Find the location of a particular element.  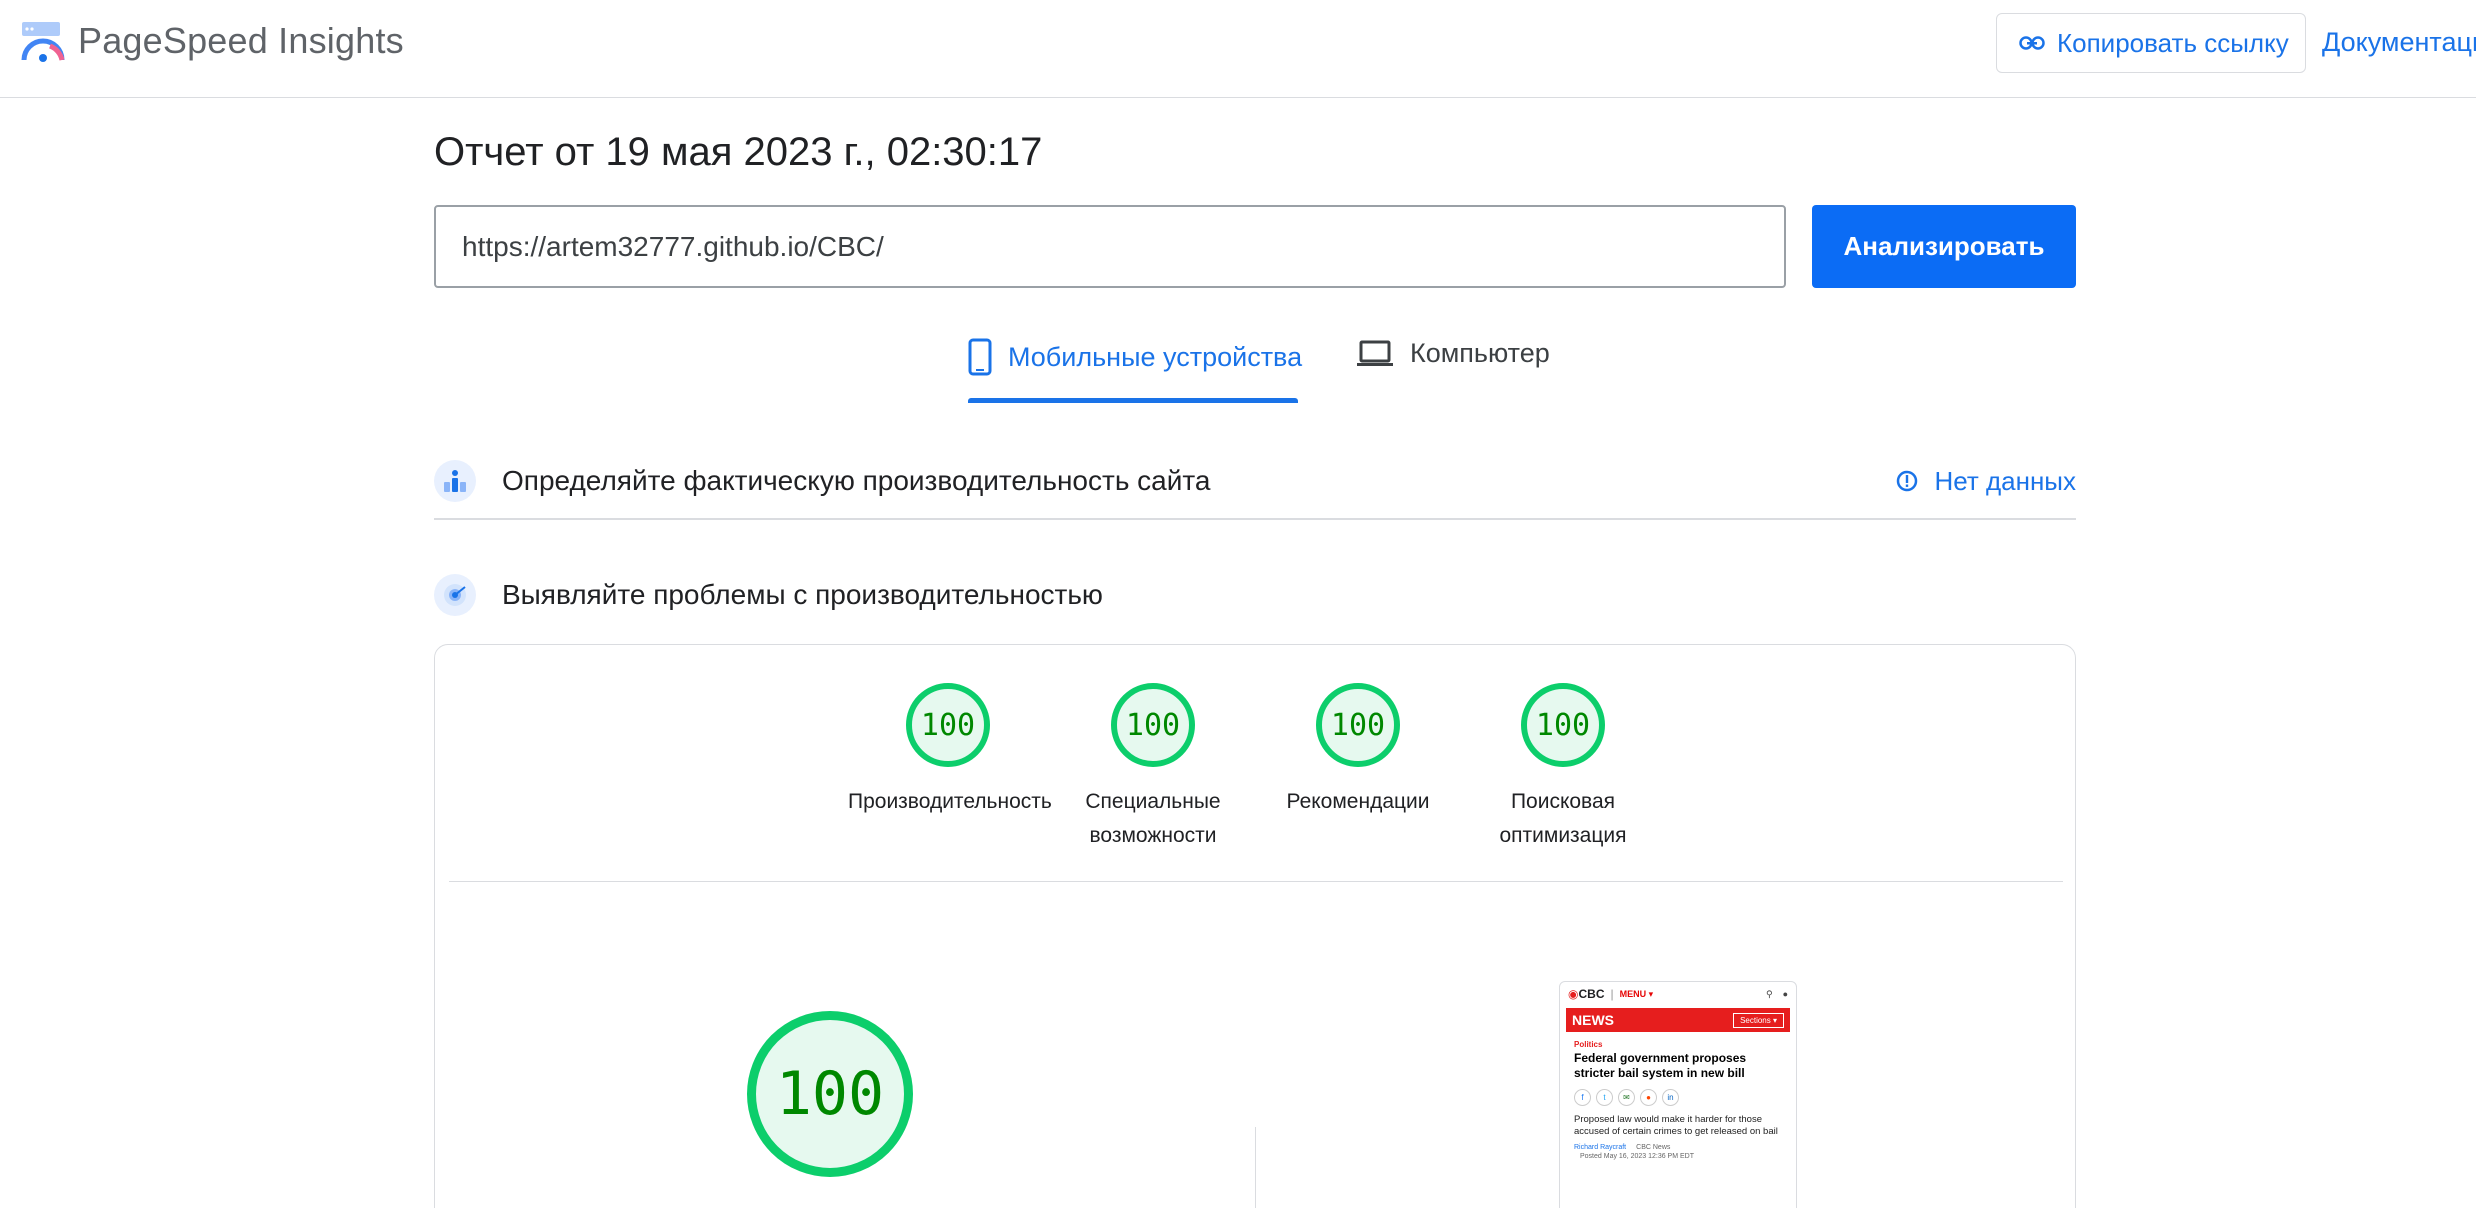

thumb-outlet: CBC News is located at coordinates (1653, 1147).